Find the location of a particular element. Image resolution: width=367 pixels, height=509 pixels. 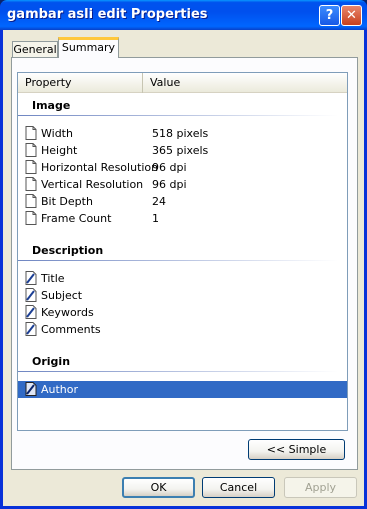

property-name: Bit Depth is located at coordinates (67, 201).